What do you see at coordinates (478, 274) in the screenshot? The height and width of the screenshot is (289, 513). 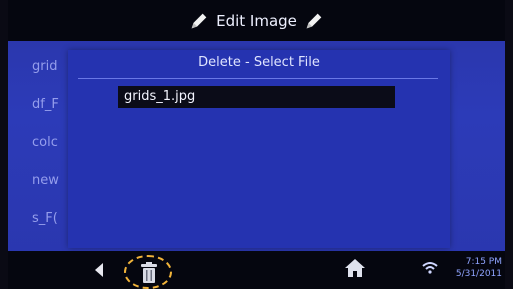 I see `status-date: 5/31/2011` at bounding box center [478, 274].